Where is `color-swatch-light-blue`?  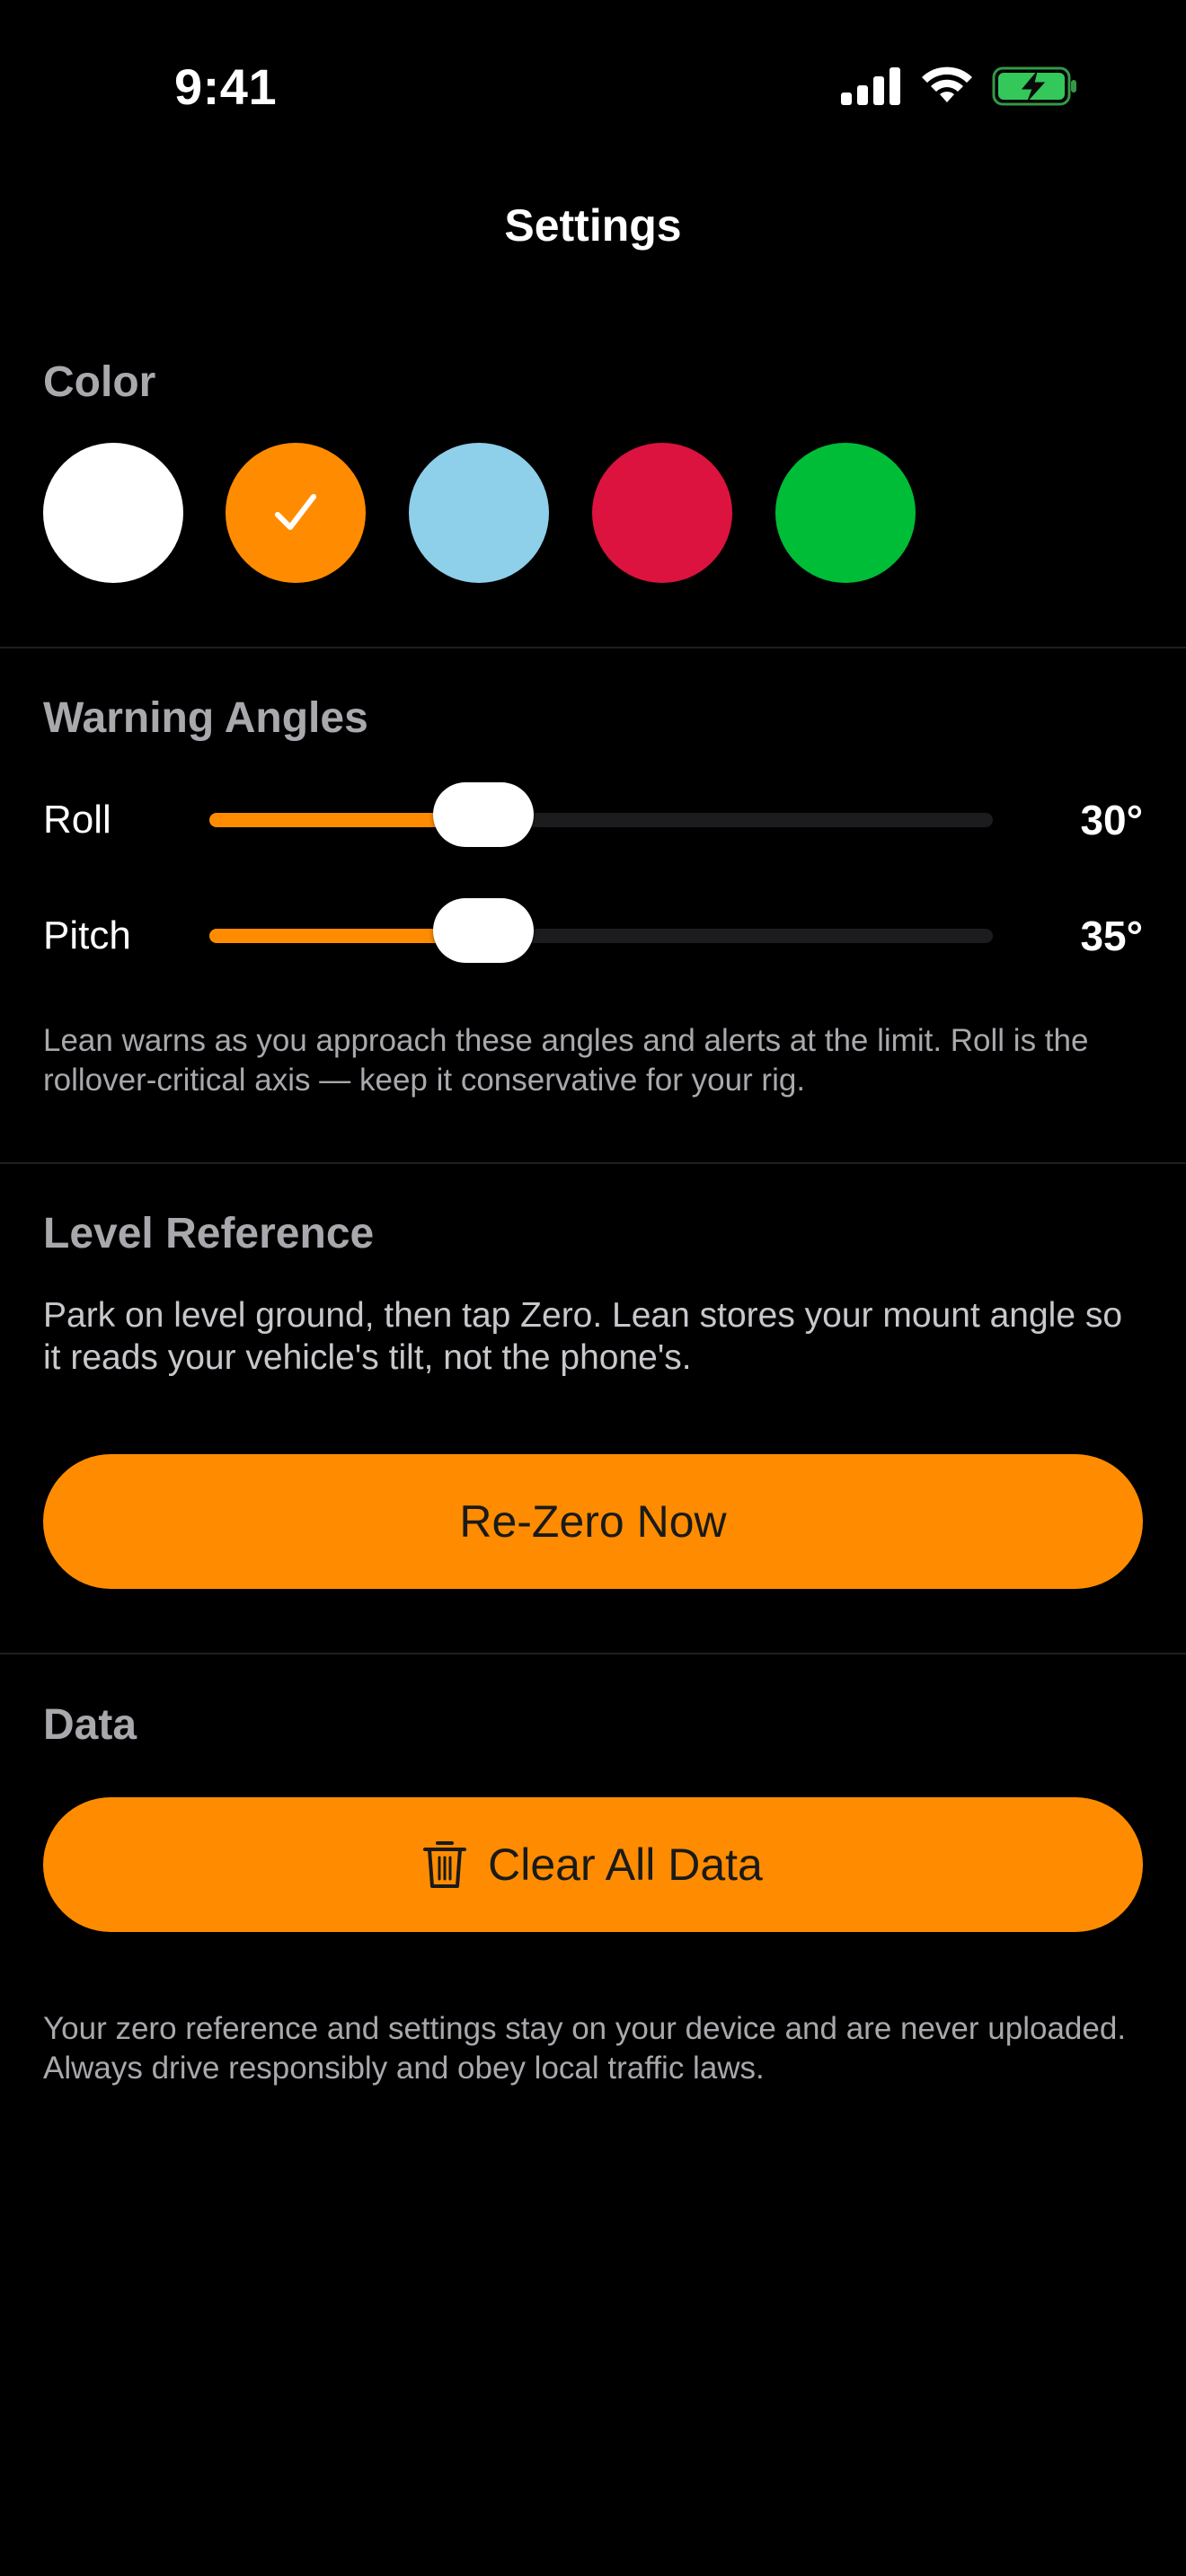 color-swatch-light-blue is located at coordinates (479, 513).